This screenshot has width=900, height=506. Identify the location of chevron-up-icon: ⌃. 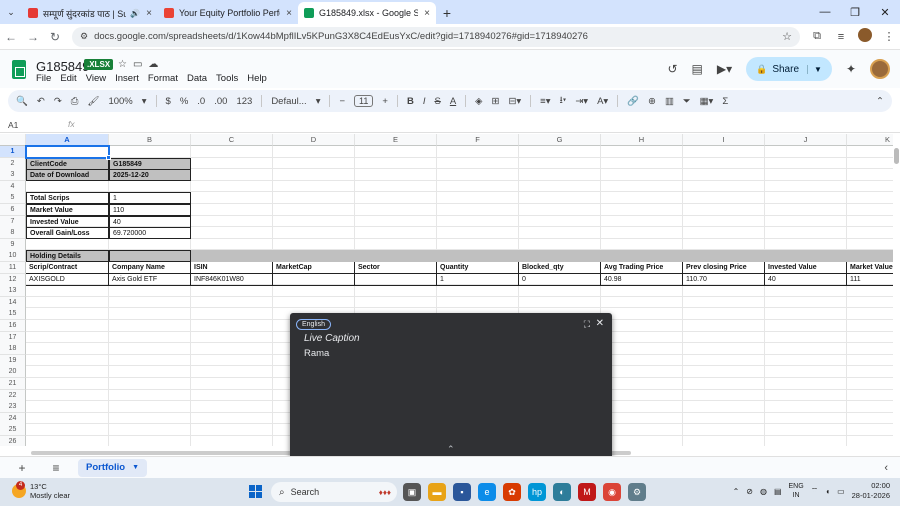
(451, 449).